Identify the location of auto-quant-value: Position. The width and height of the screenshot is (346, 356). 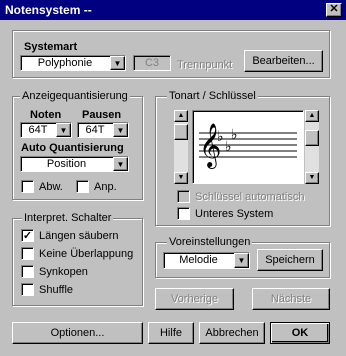
(66, 164).